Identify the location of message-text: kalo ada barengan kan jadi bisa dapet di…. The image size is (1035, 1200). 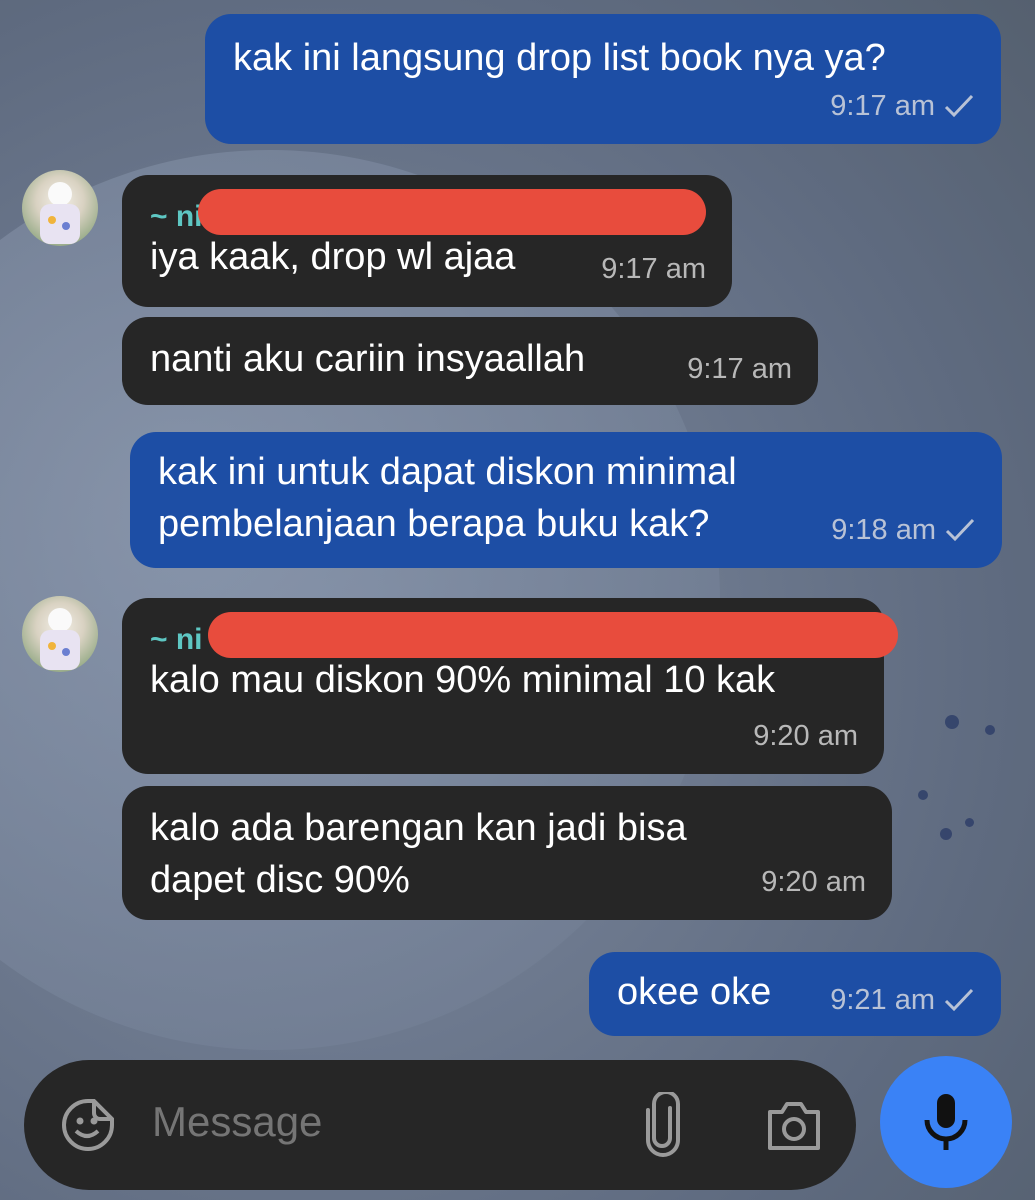
(418, 854).